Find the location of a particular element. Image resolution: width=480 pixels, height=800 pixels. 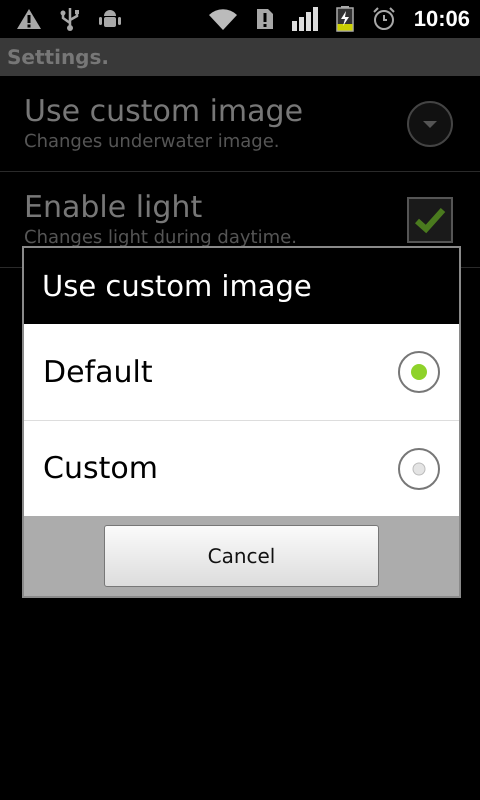

screen-title: Settings. is located at coordinates (58, 57).